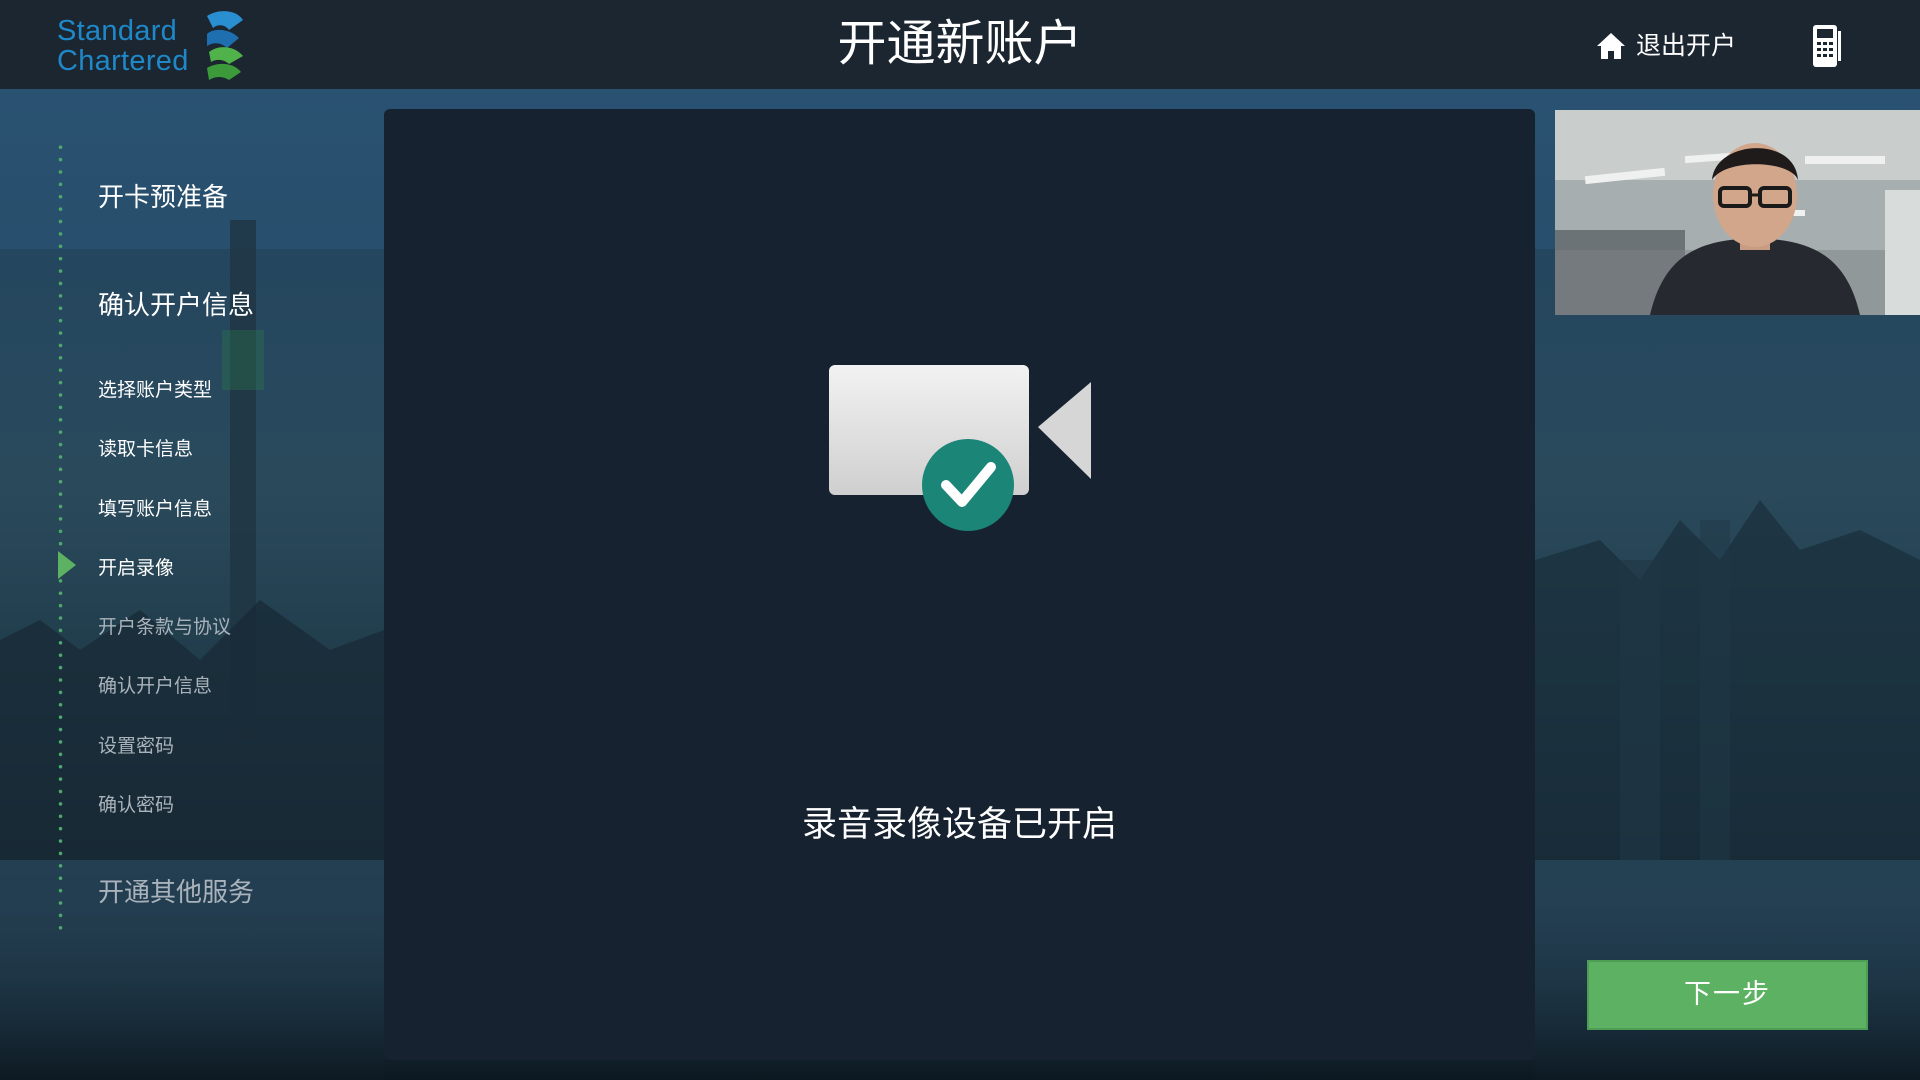 The height and width of the screenshot is (1080, 1920). Describe the element at coordinates (146, 449) in the screenshot. I see `substep-read-card-info: 读取卡信息` at that location.